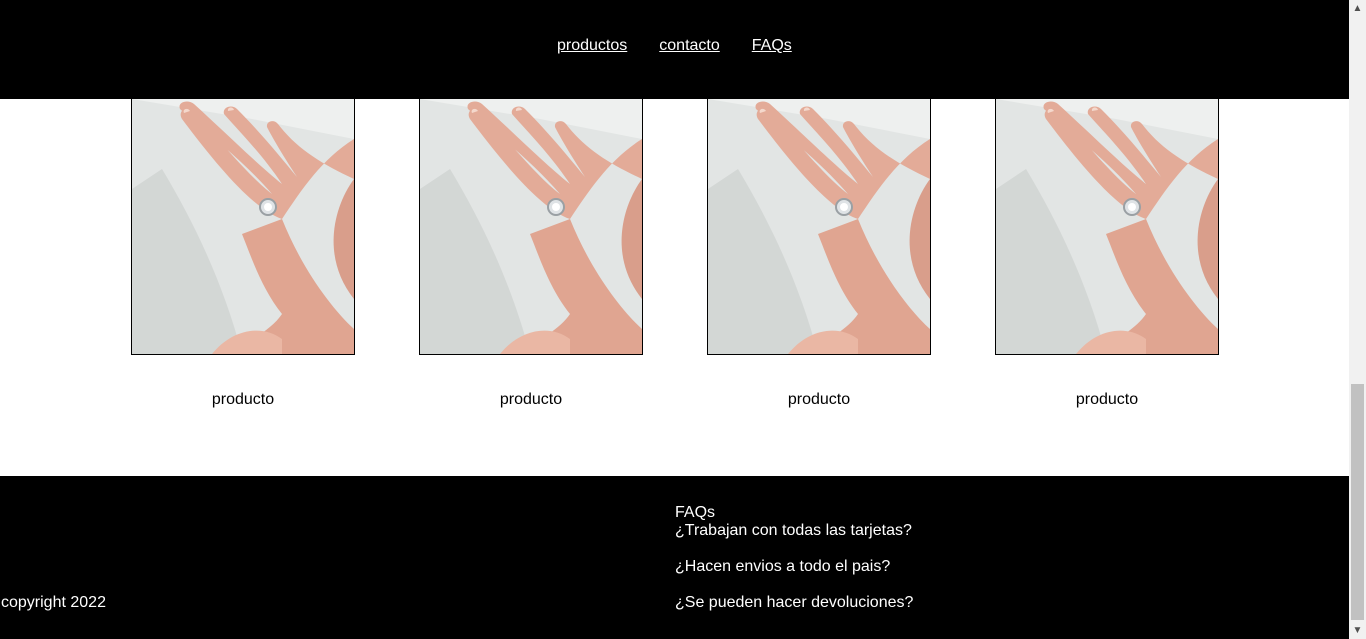 This screenshot has height=639, width=1366. I want to click on nav-link-contacto: contacto, so click(689, 46).